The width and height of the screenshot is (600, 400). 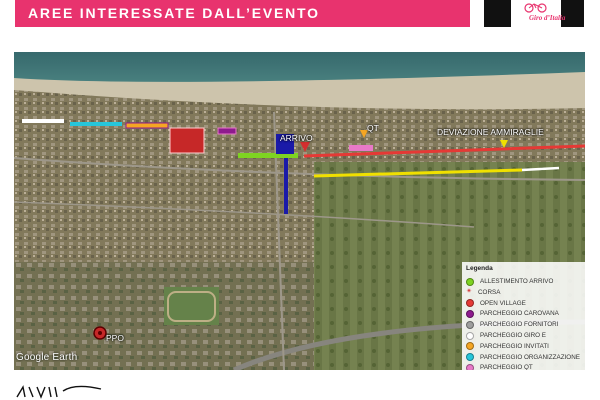 I want to click on parking-organizzazione-area, so click(x=96, y=124).